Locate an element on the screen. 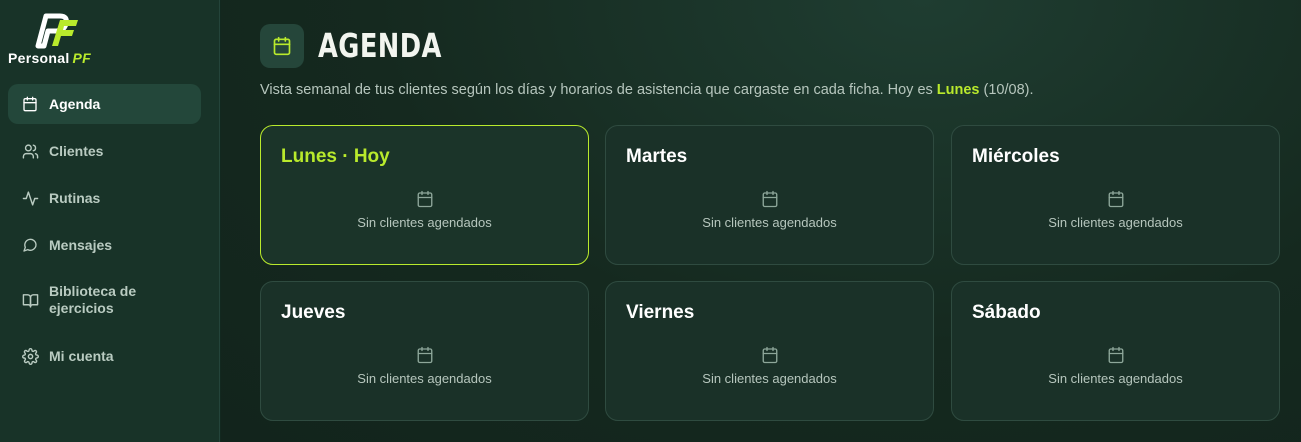 This screenshot has width=1301, height=442. day-name: Lunes · Hoy is located at coordinates (335, 156).